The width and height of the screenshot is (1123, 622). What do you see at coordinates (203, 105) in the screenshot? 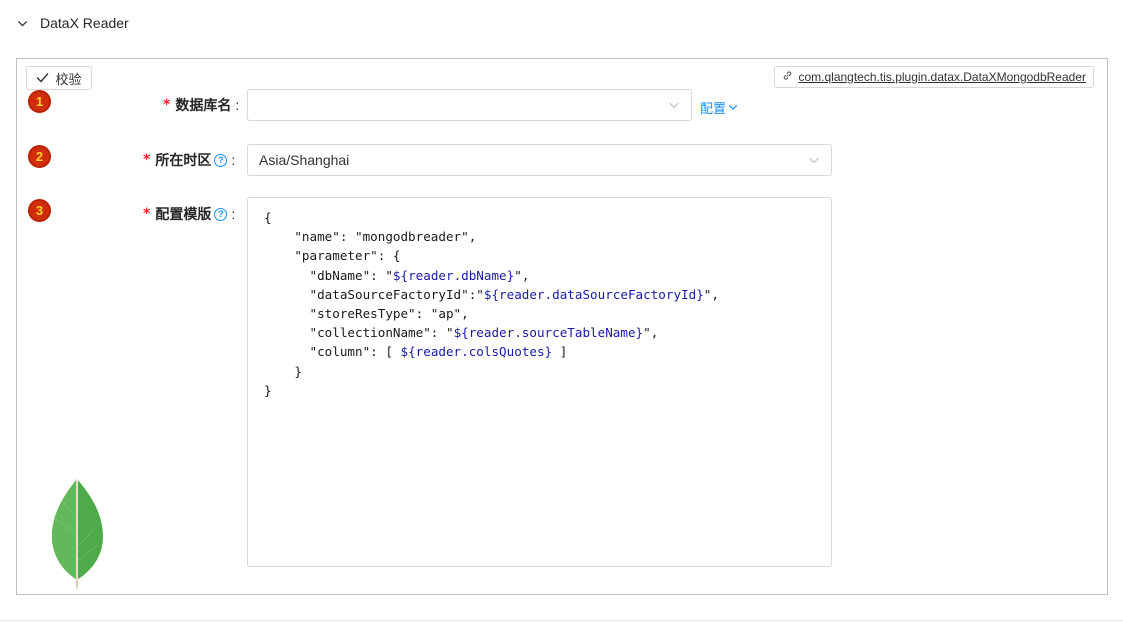
I see `dbname-label-text: 数据库名` at bounding box center [203, 105].